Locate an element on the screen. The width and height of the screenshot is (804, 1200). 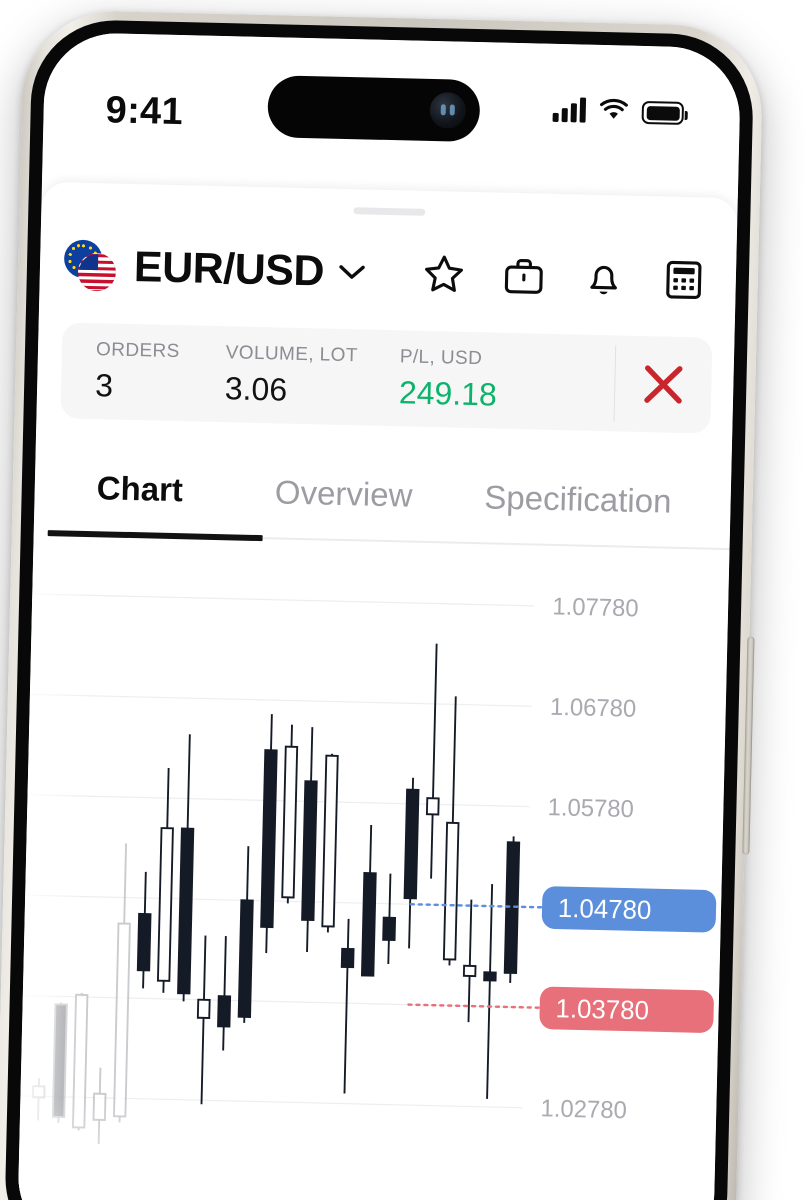
price-axis-label: 1.05780 is located at coordinates (590, 808).